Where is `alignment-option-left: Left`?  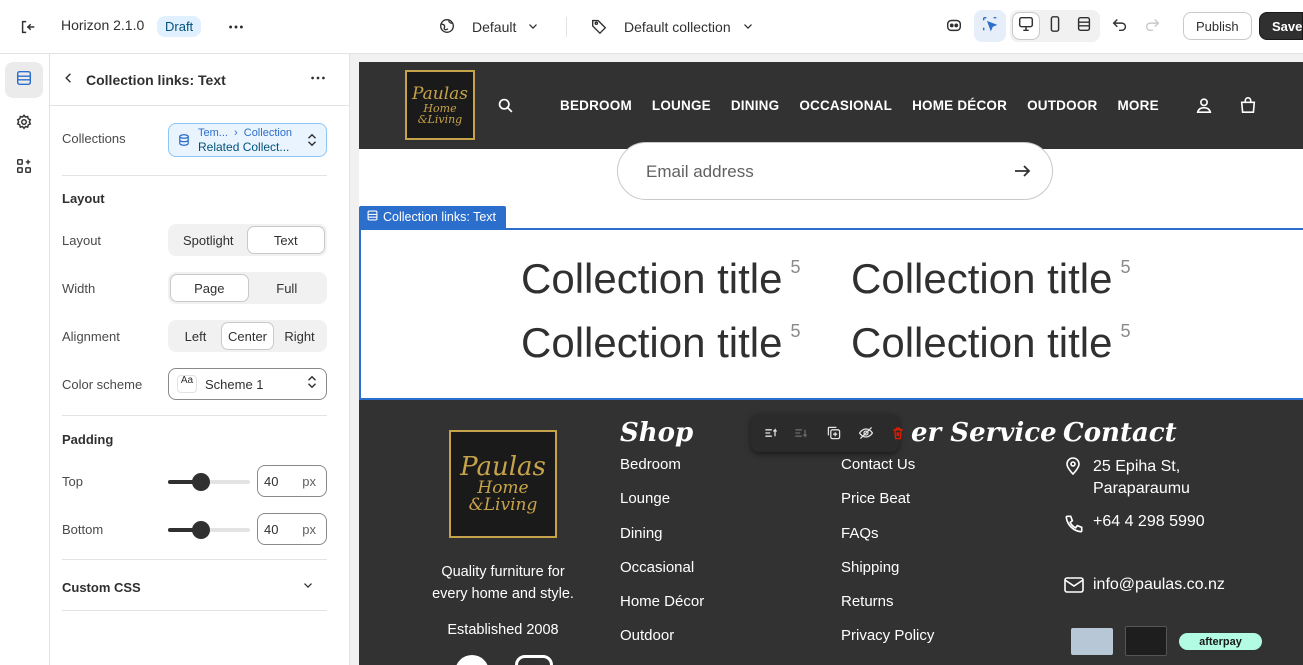
alignment-option-left: Left is located at coordinates (195, 336).